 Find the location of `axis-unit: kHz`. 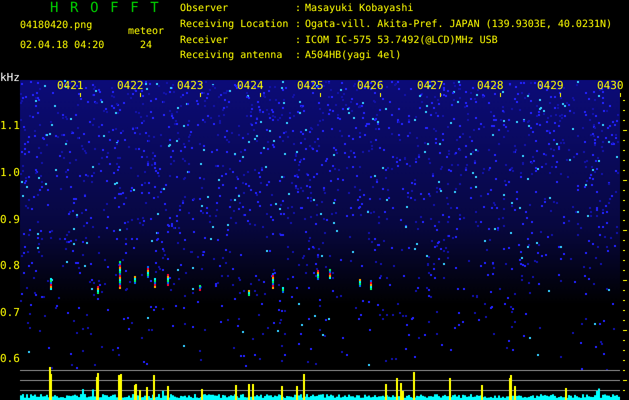

axis-unit: kHz is located at coordinates (10, 79).